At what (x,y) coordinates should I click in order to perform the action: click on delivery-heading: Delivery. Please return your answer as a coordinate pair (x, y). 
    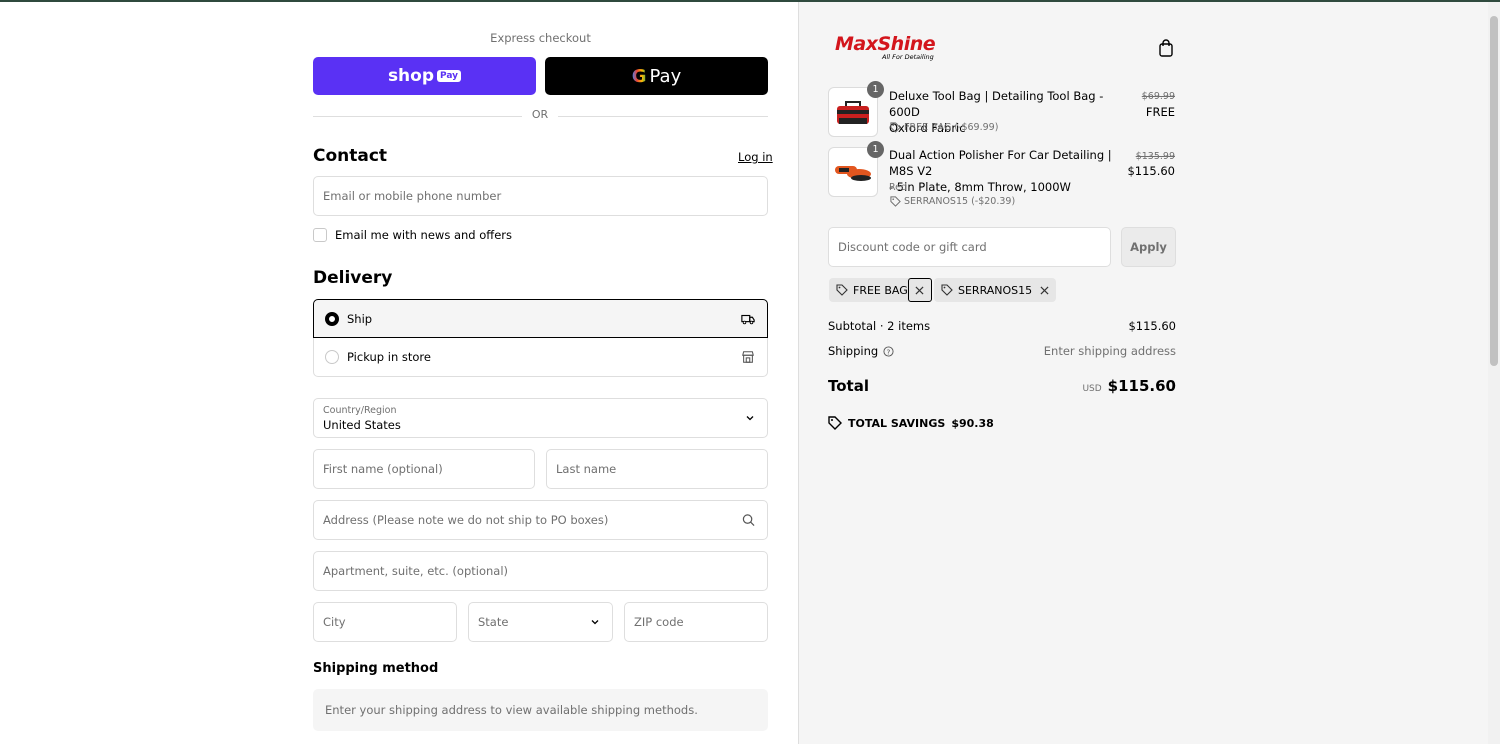
    Looking at the image, I should click on (353, 278).